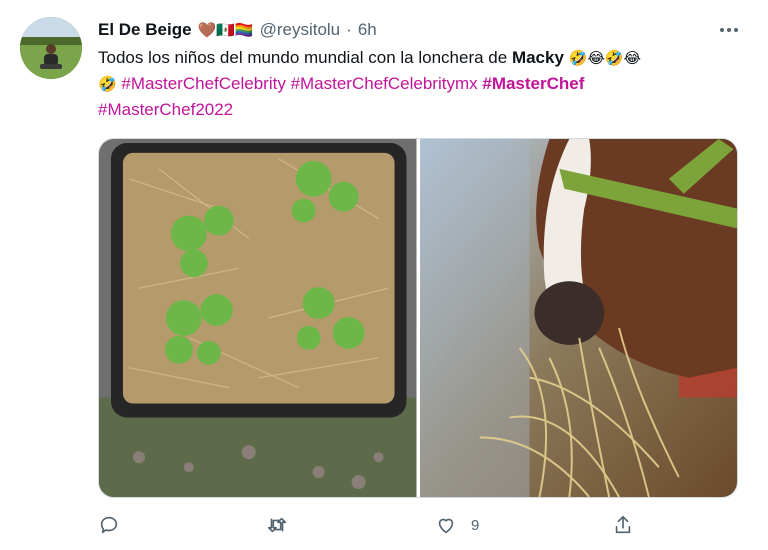 Image resolution: width=768 pixels, height=550 pixels. I want to click on tweet-header: El De Beige 🤎🇲🇽🏳️‍🌈 @reysitolu · 6h, so click(237, 30).